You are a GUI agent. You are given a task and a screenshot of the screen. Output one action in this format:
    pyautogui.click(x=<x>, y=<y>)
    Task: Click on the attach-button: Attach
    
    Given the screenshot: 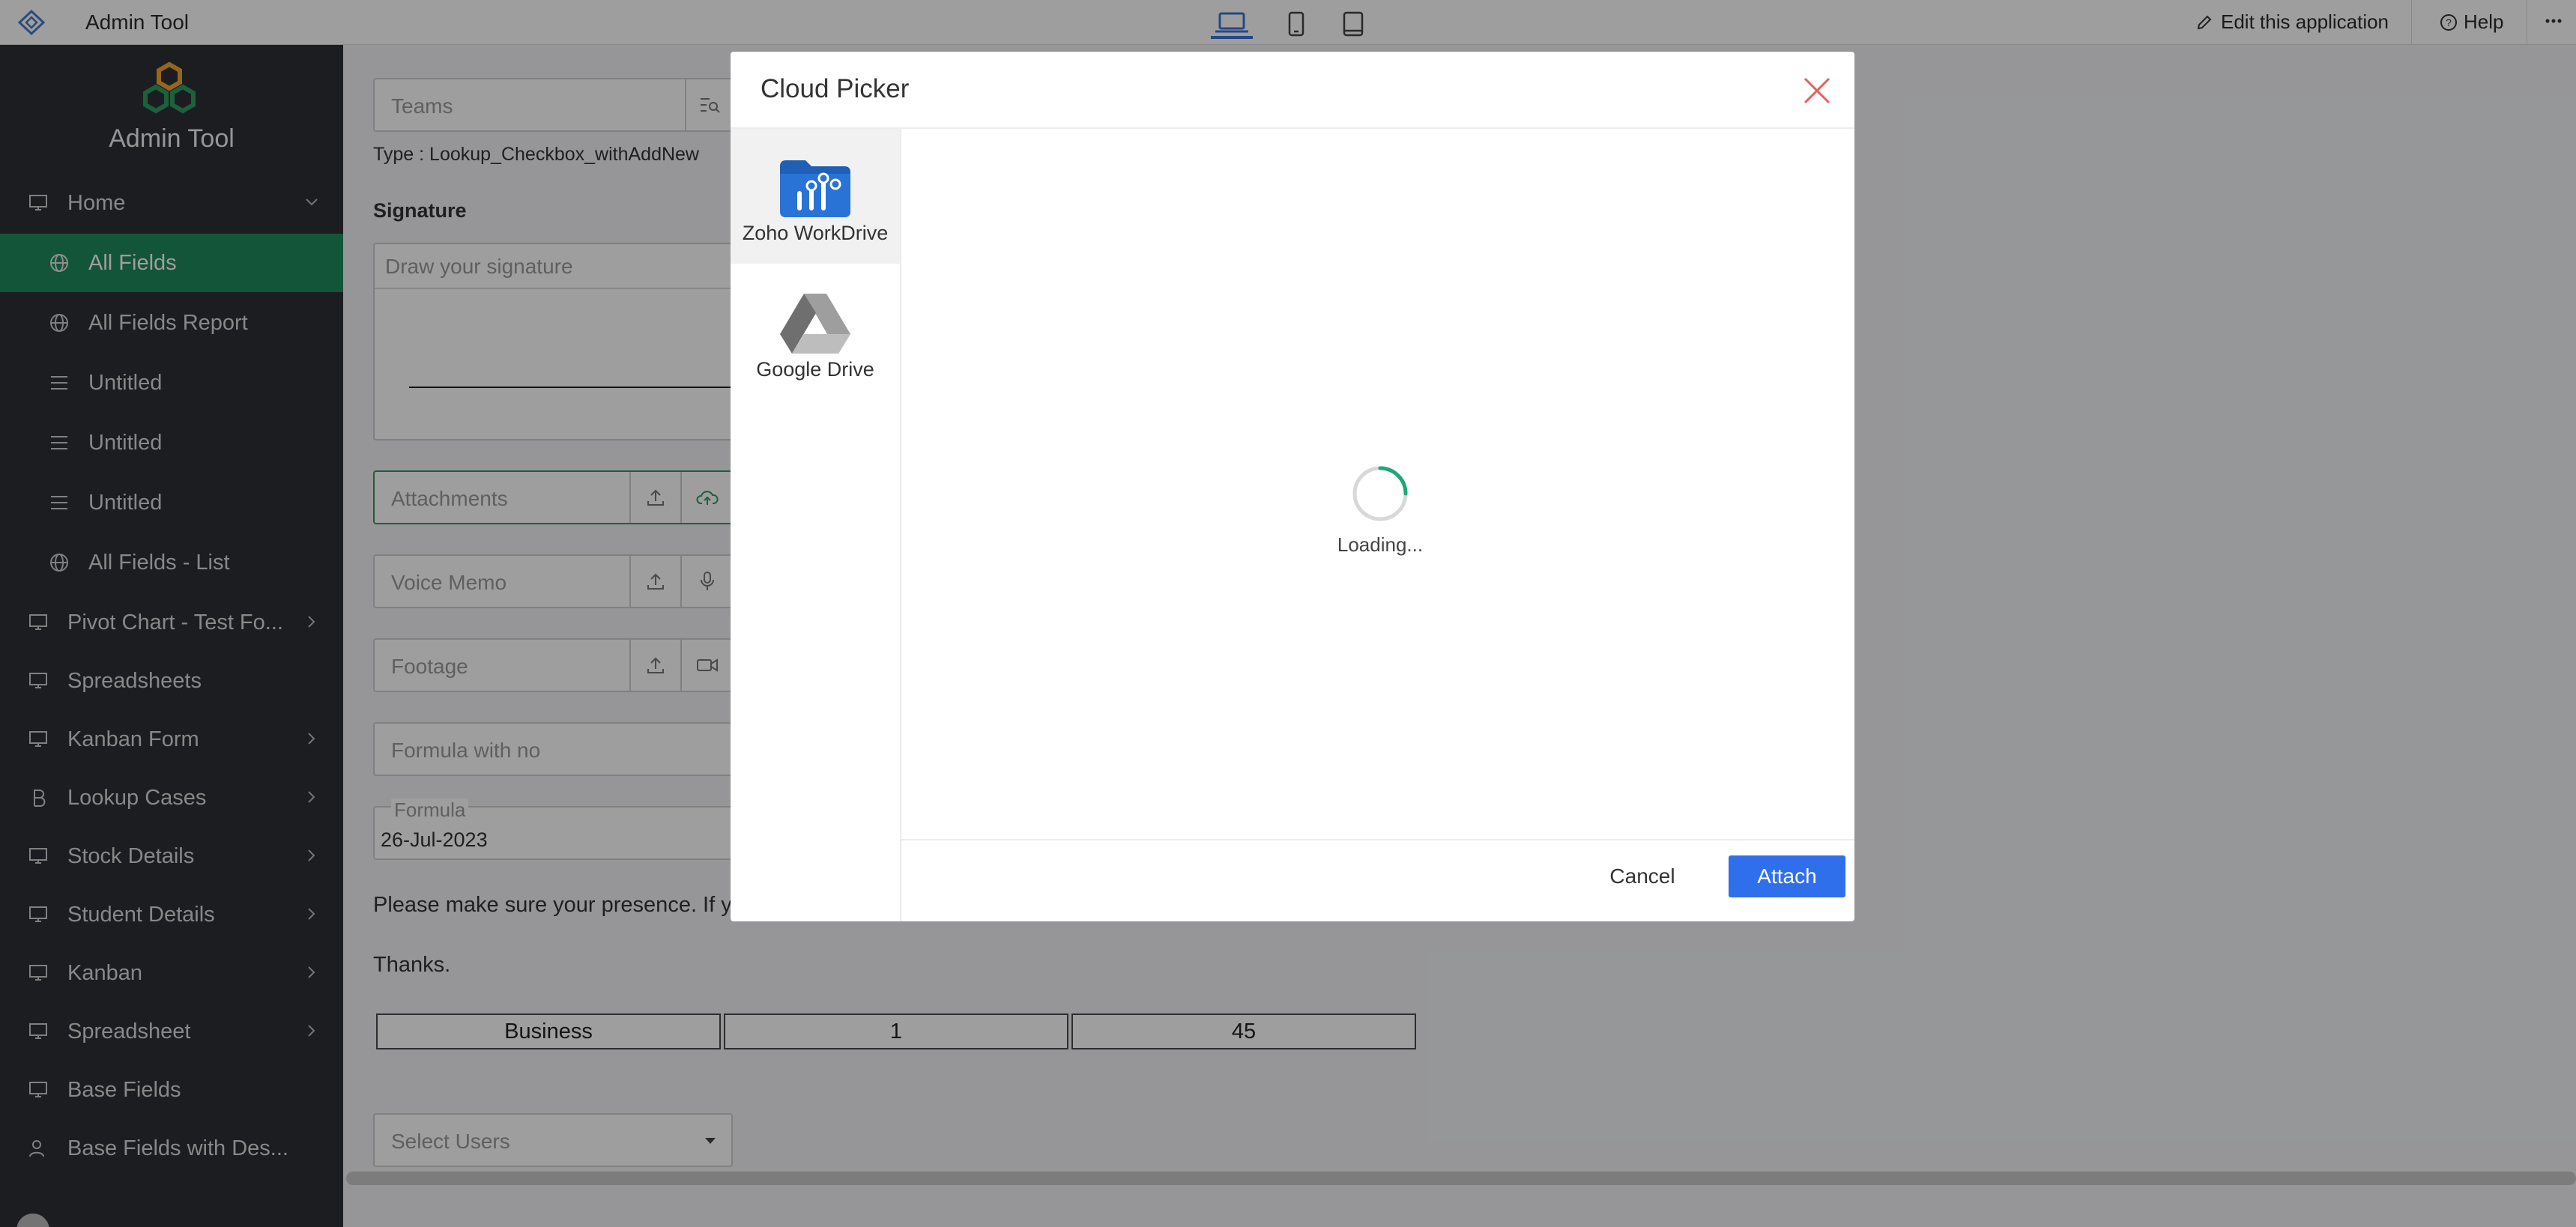 What is the action you would take?
    pyautogui.click(x=1787, y=876)
    